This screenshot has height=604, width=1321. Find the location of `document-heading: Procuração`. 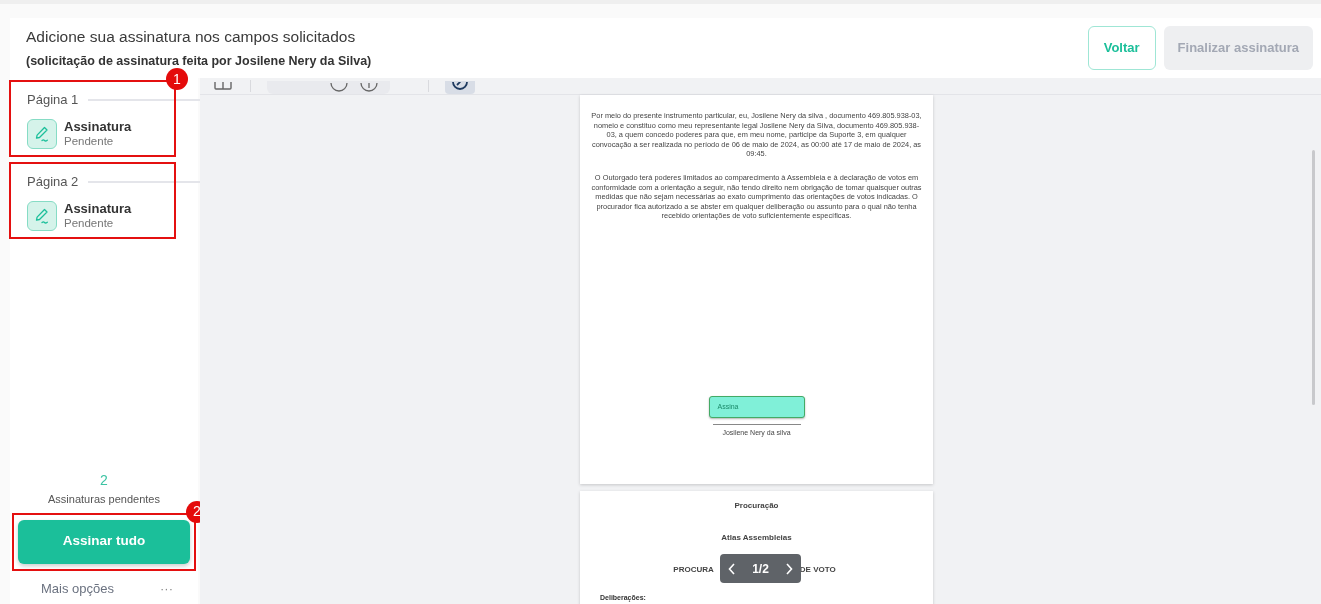

document-heading: Procuração is located at coordinates (756, 506).